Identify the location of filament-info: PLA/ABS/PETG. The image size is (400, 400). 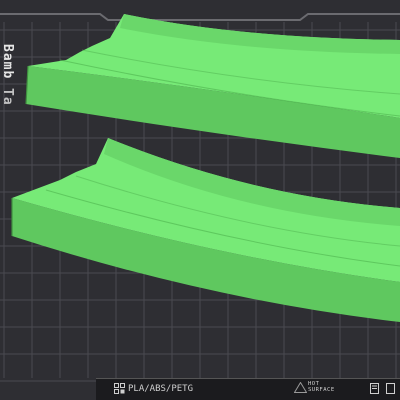
(153, 388).